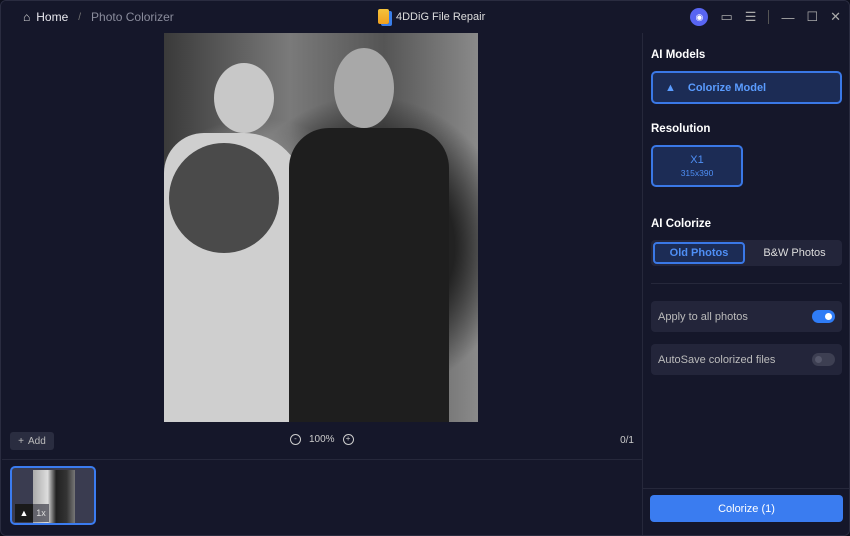 Image resolution: width=850 pixels, height=536 pixels. I want to click on close-icon: ✕, so click(835, 17).